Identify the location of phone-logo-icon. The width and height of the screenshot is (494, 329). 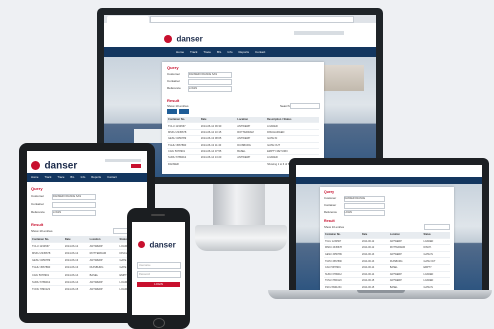
(141, 245).